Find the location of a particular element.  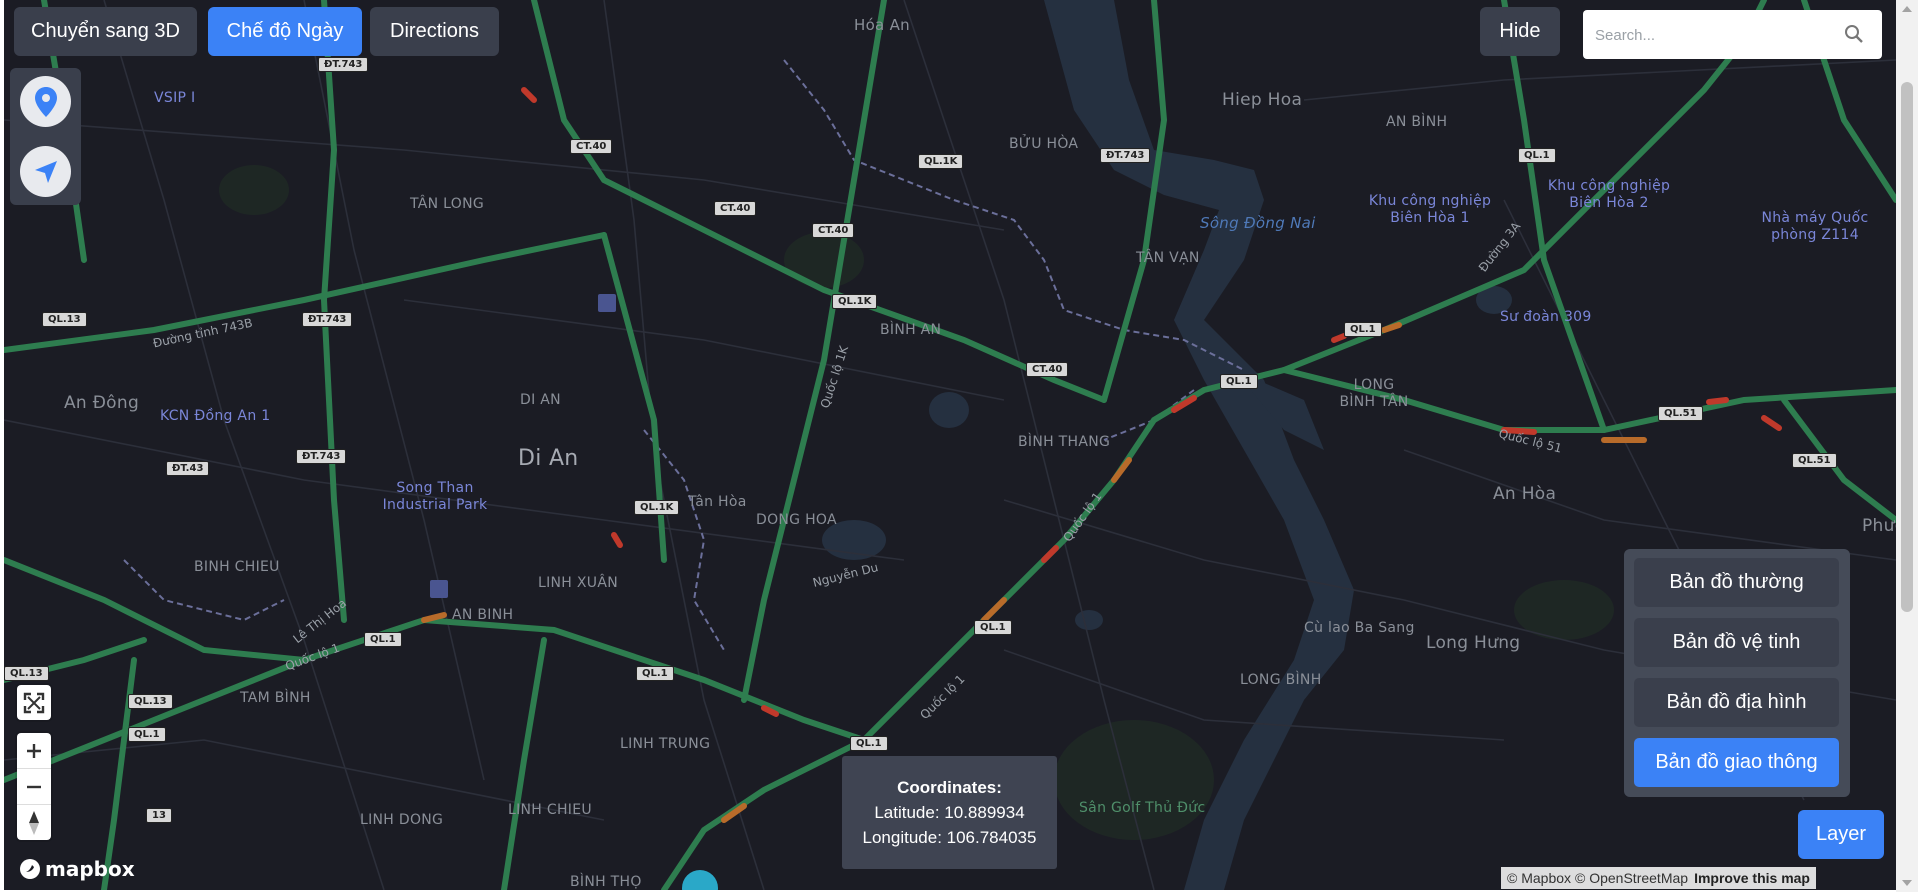

navigation-arrow-icon is located at coordinates (45, 171).